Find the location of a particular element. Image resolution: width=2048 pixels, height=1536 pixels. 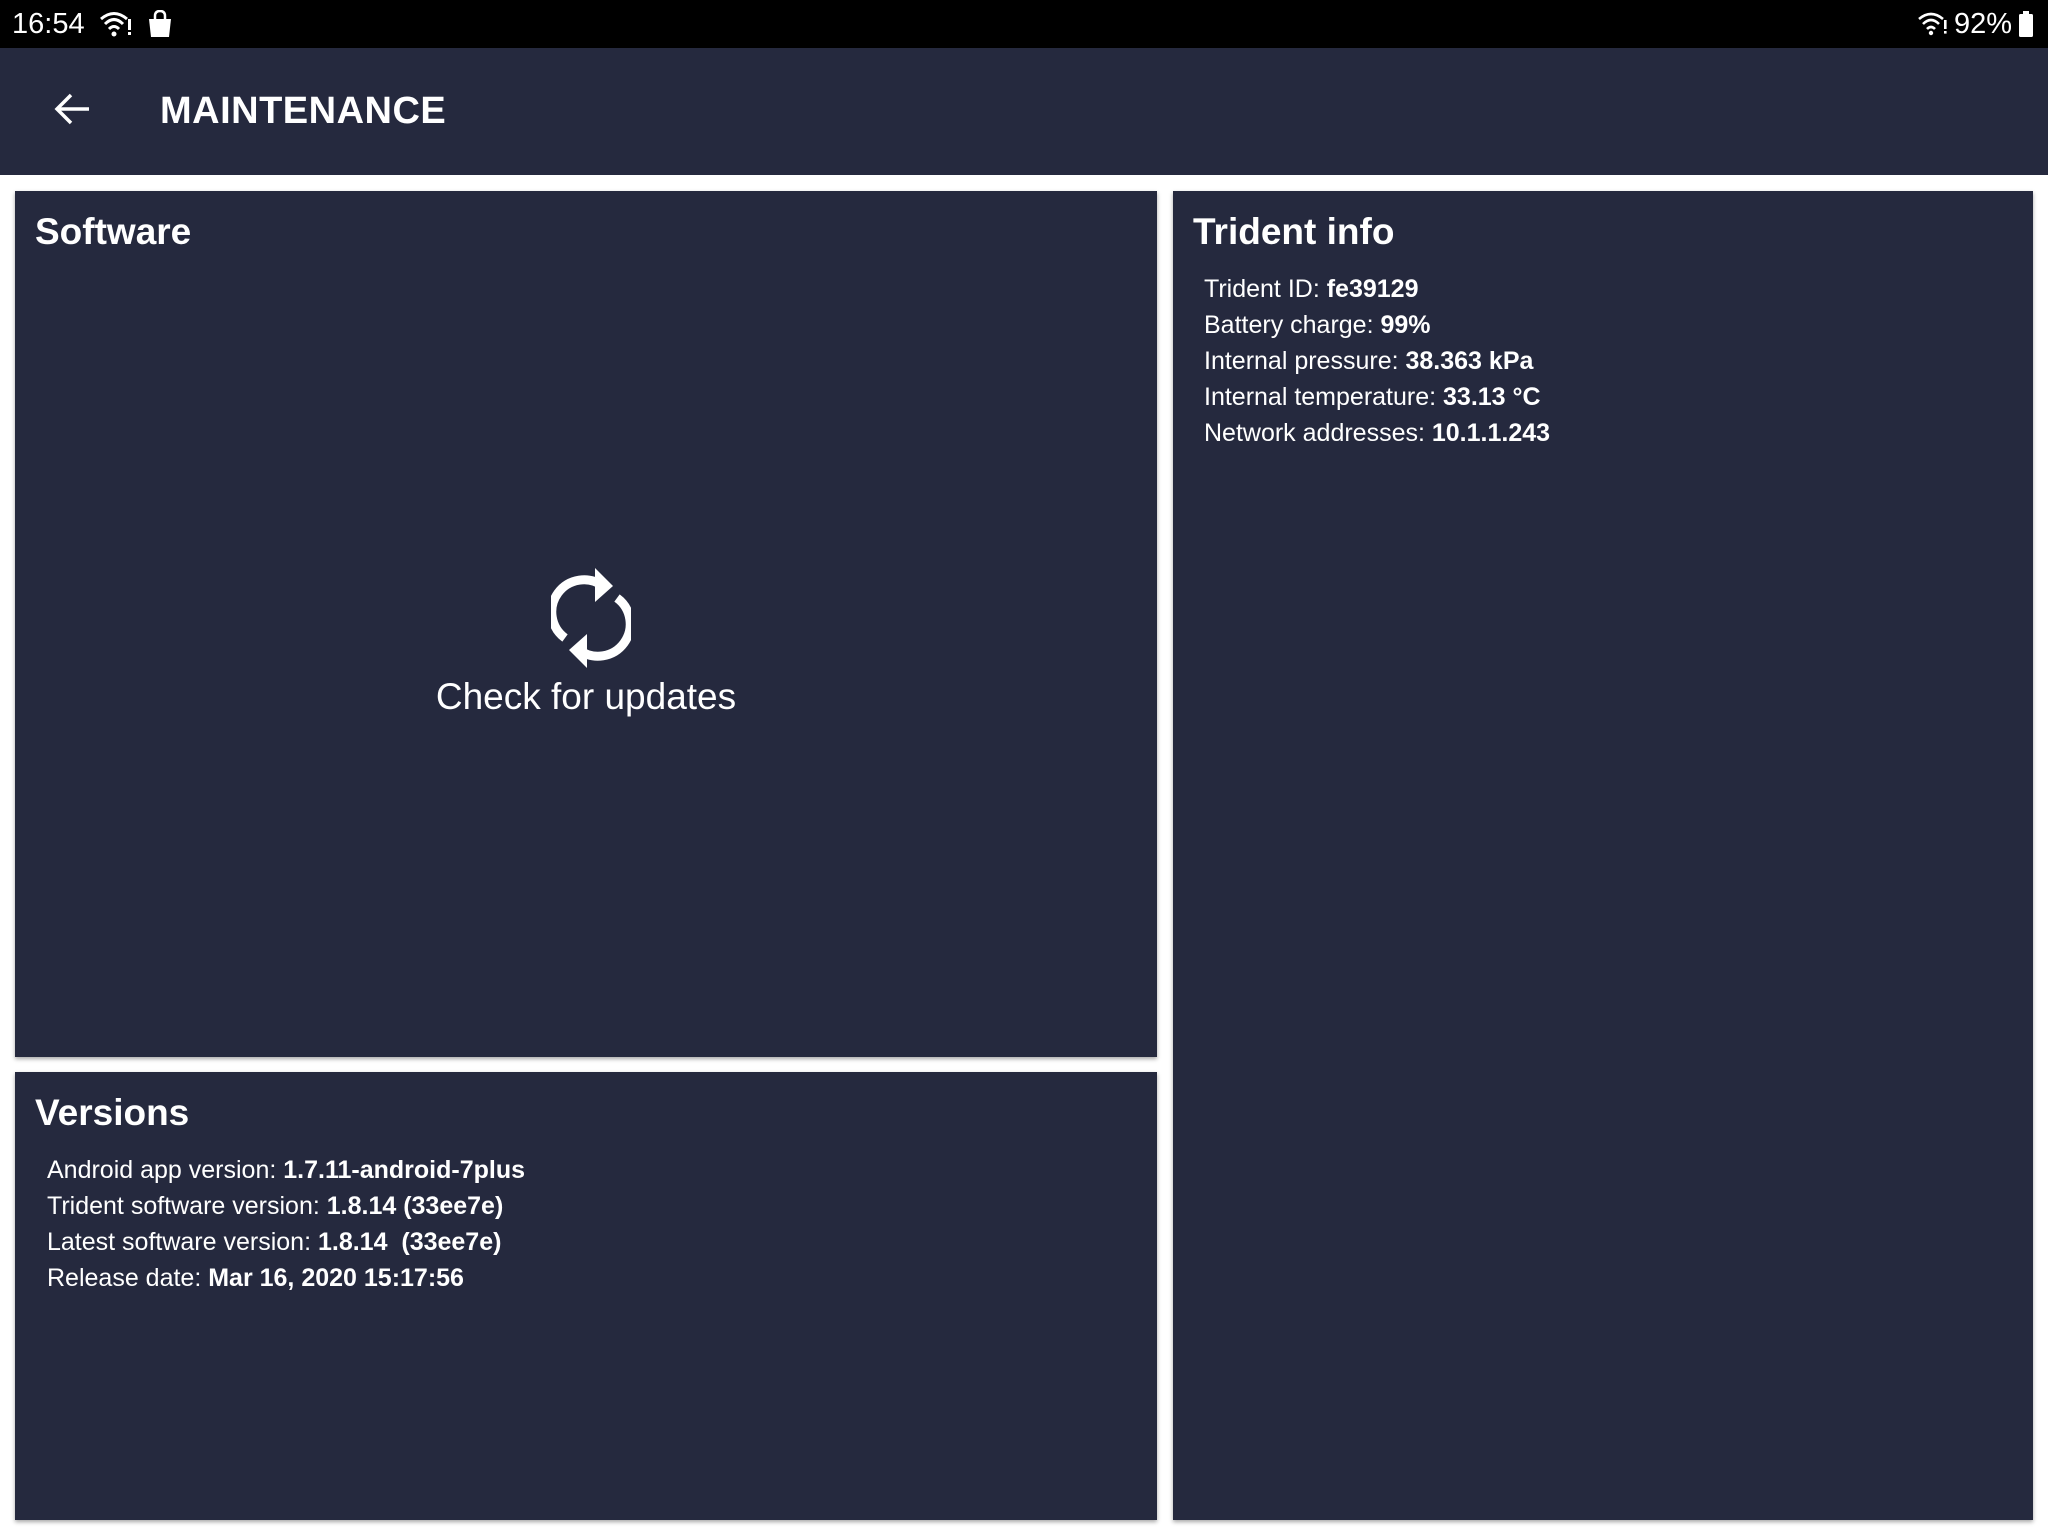

info-label: Android app version: is located at coordinates (165, 1170).